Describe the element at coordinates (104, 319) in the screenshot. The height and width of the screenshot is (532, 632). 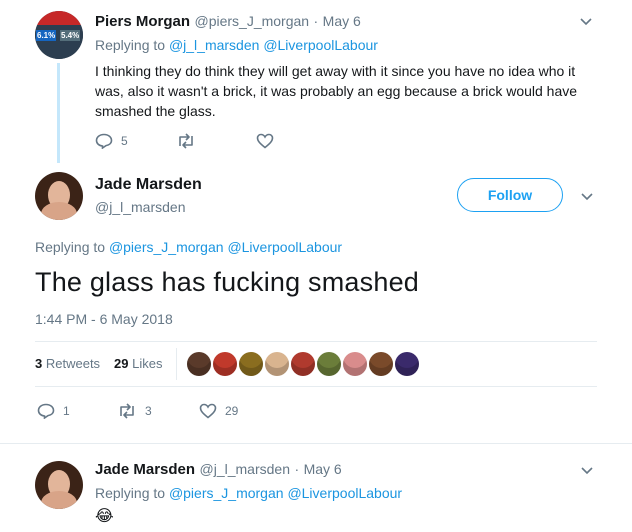
I see `tweet-timestamp: 1:44 PM - 6 May 2018` at that location.